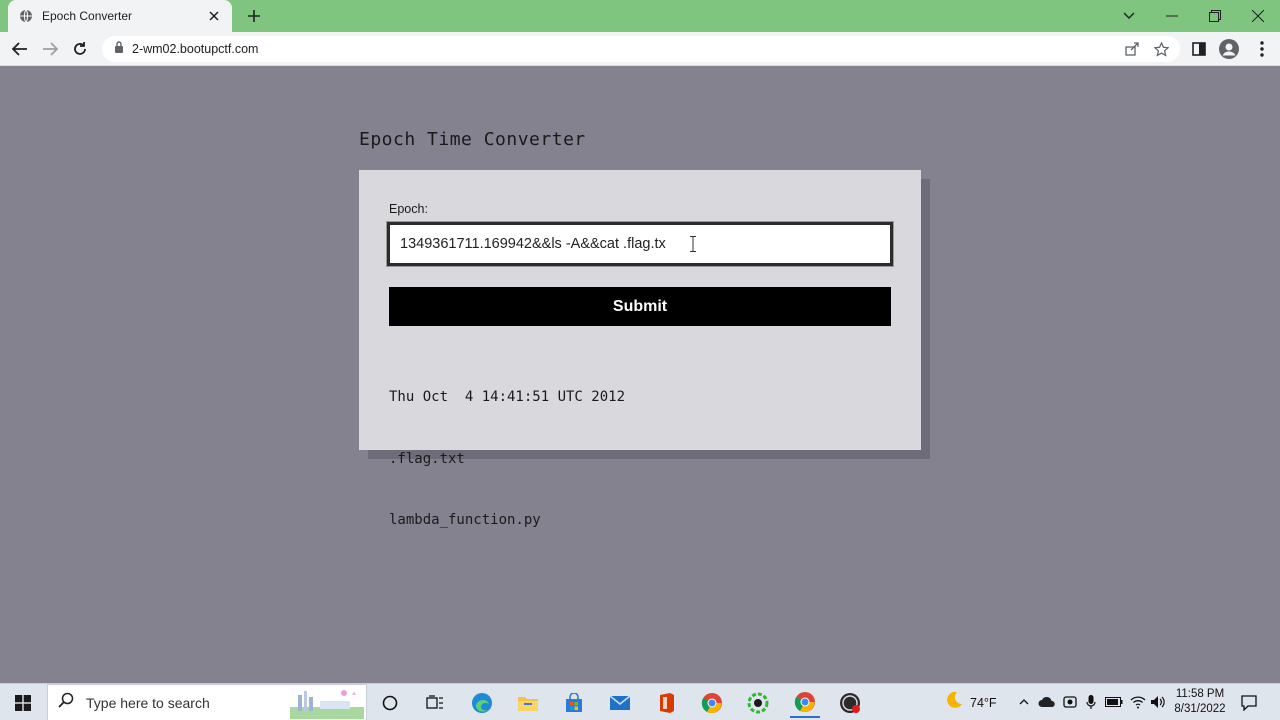 The width and height of the screenshot is (1280, 720). What do you see at coordinates (119, 49) in the screenshot?
I see `lock-icon` at bounding box center [119, 49].